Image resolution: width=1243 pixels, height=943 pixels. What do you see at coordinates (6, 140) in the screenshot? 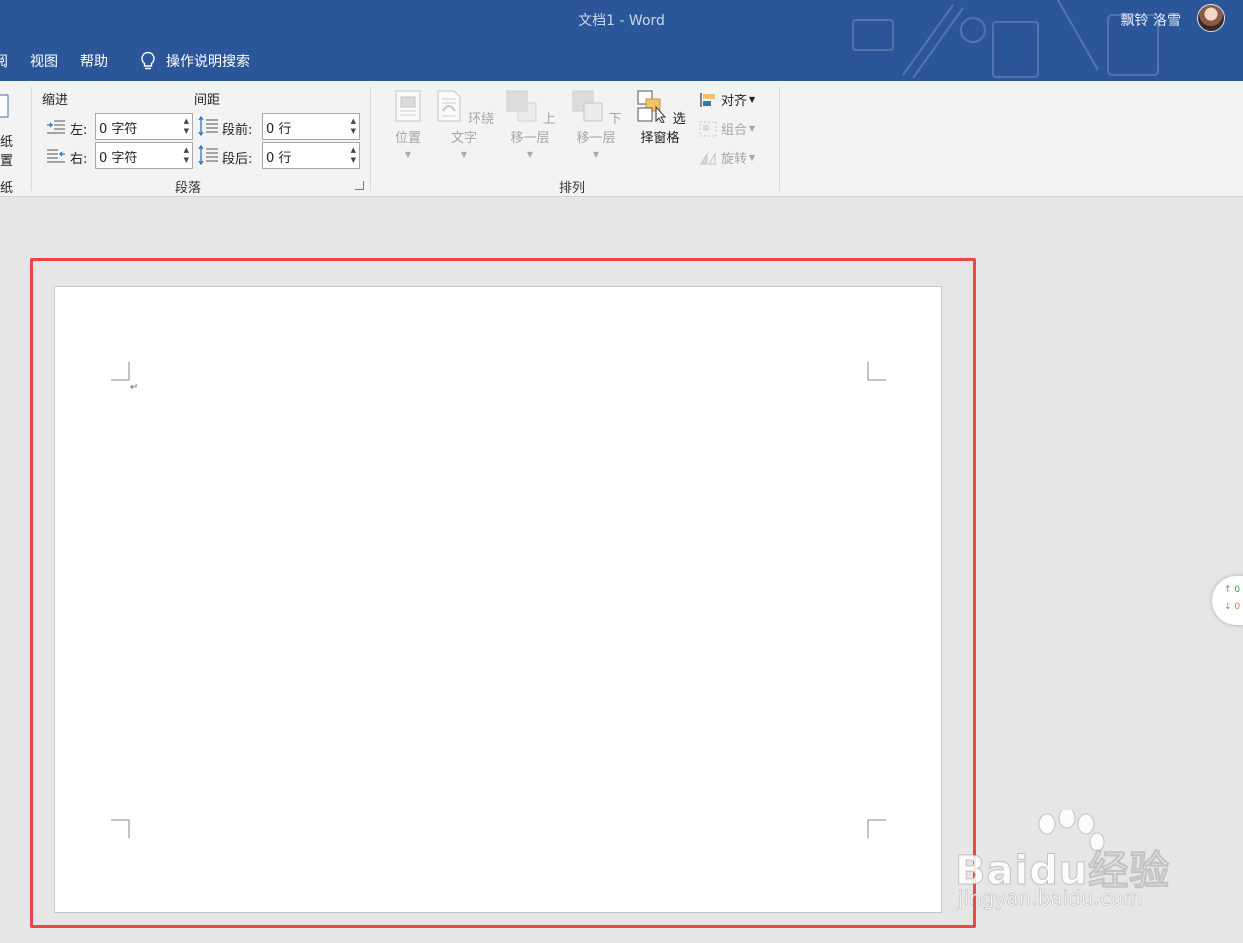
I see `page-setup-label-1: 纸` at bounding box center [6, 140].